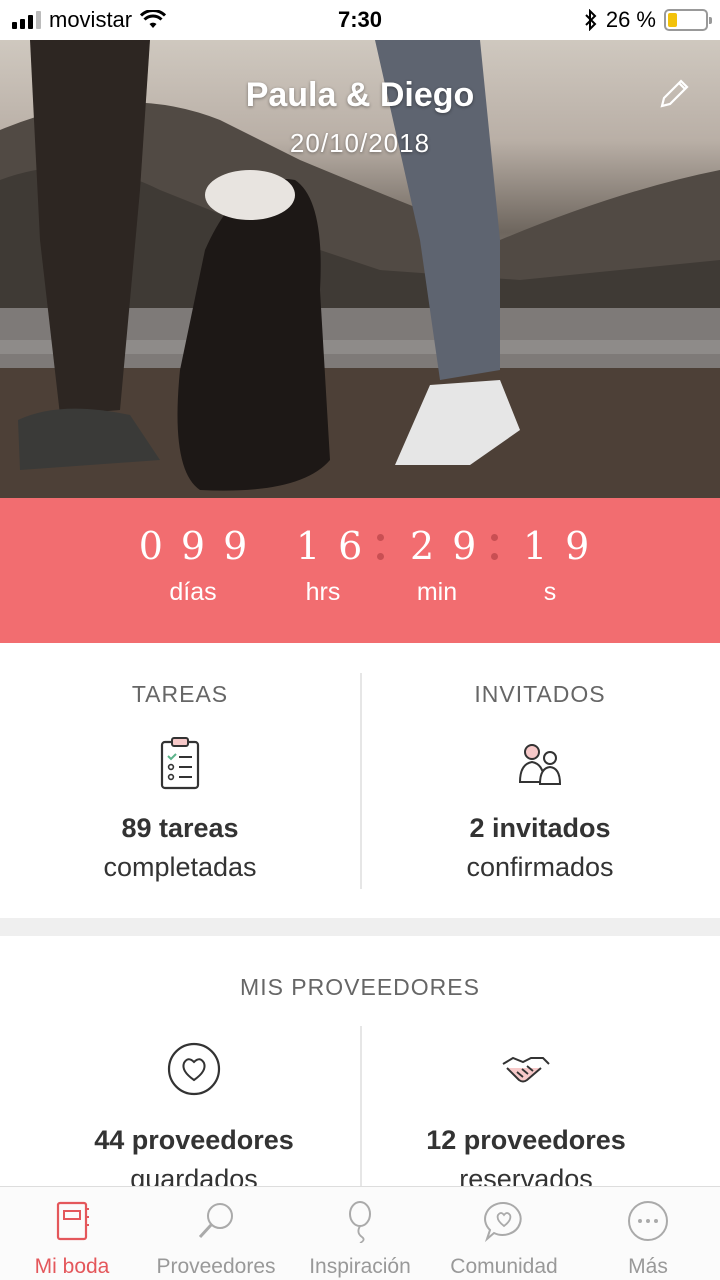 This screenshot has width=720, height=1280. Describe the element at coordinates (540, 694) in the screenshot. I see `guests-heading: INVITADOS` at that location.